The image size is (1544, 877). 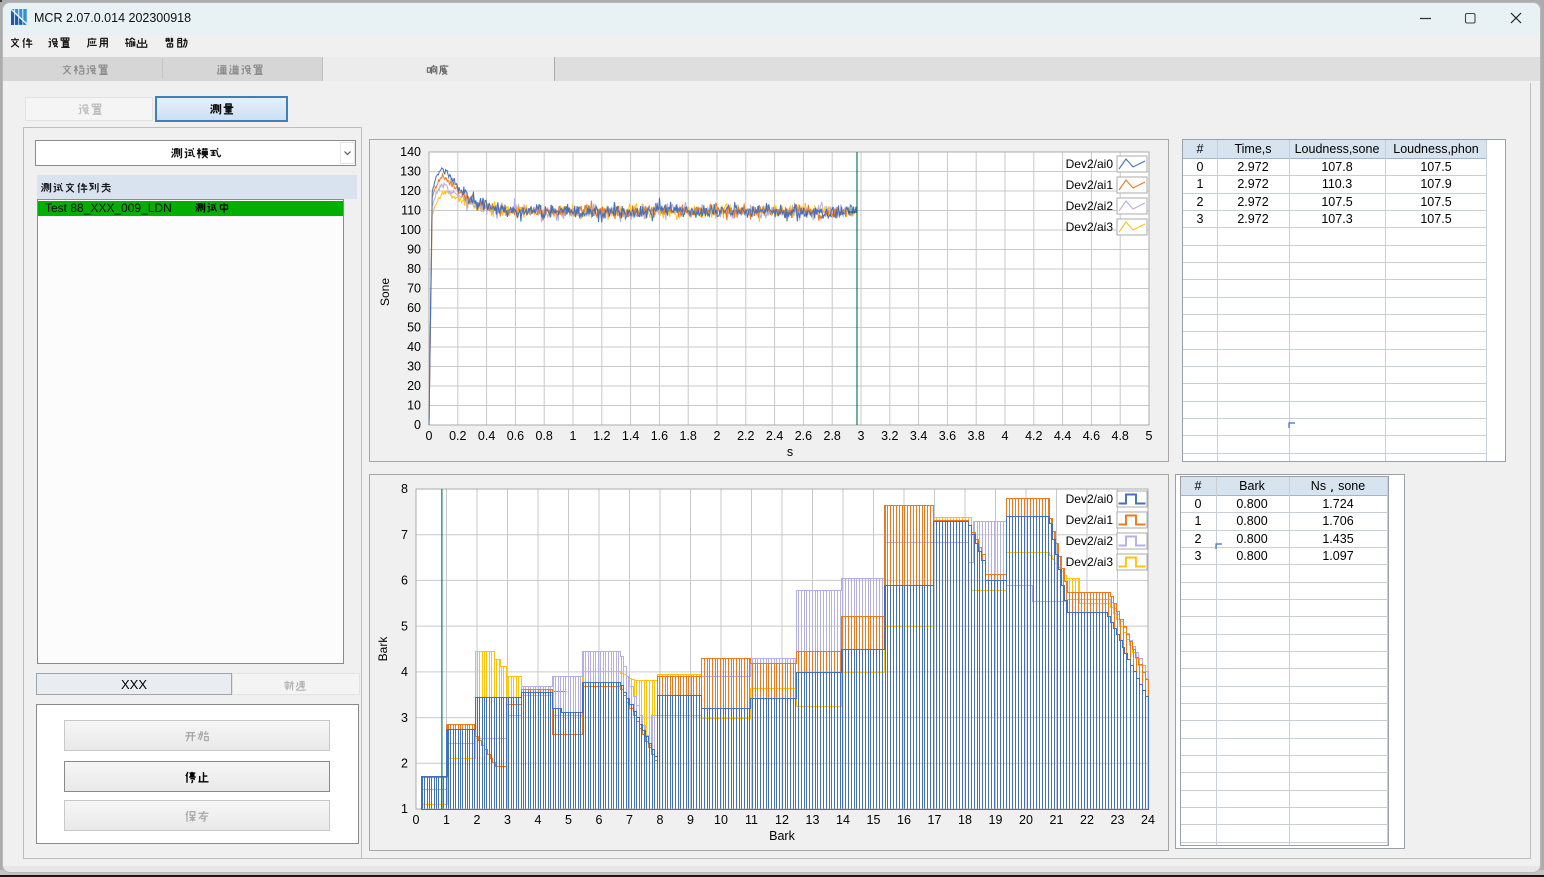 What do you see at coordinates (918, 436) in the screenshot?
I see `svg-text: 3.4` at bounding box center [918, 436].